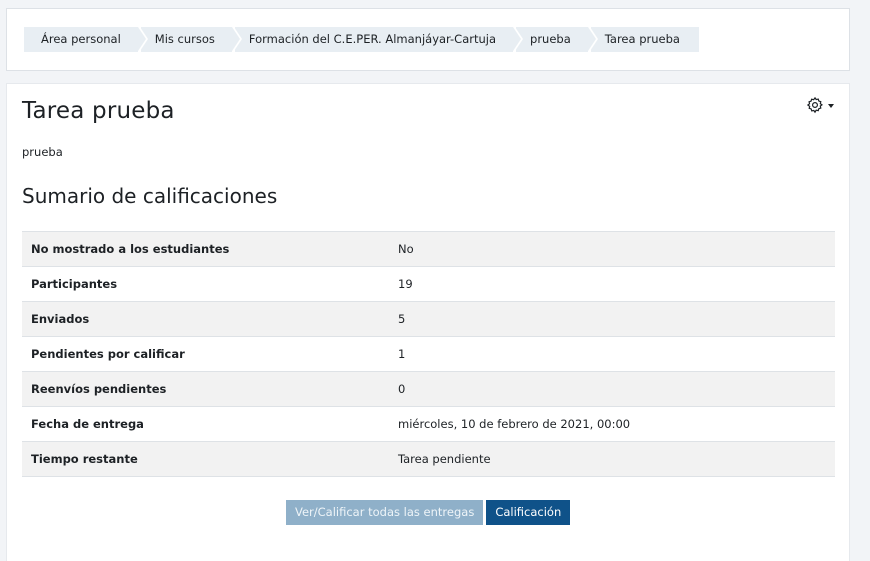 This screenshot has height=561, width=870. What do you see at coordinates (385, 512) in the screenshot?
I see `view-grade-all-submissions-button: Ver/Calificar todas las entregas` at bounding box center [385, 512].